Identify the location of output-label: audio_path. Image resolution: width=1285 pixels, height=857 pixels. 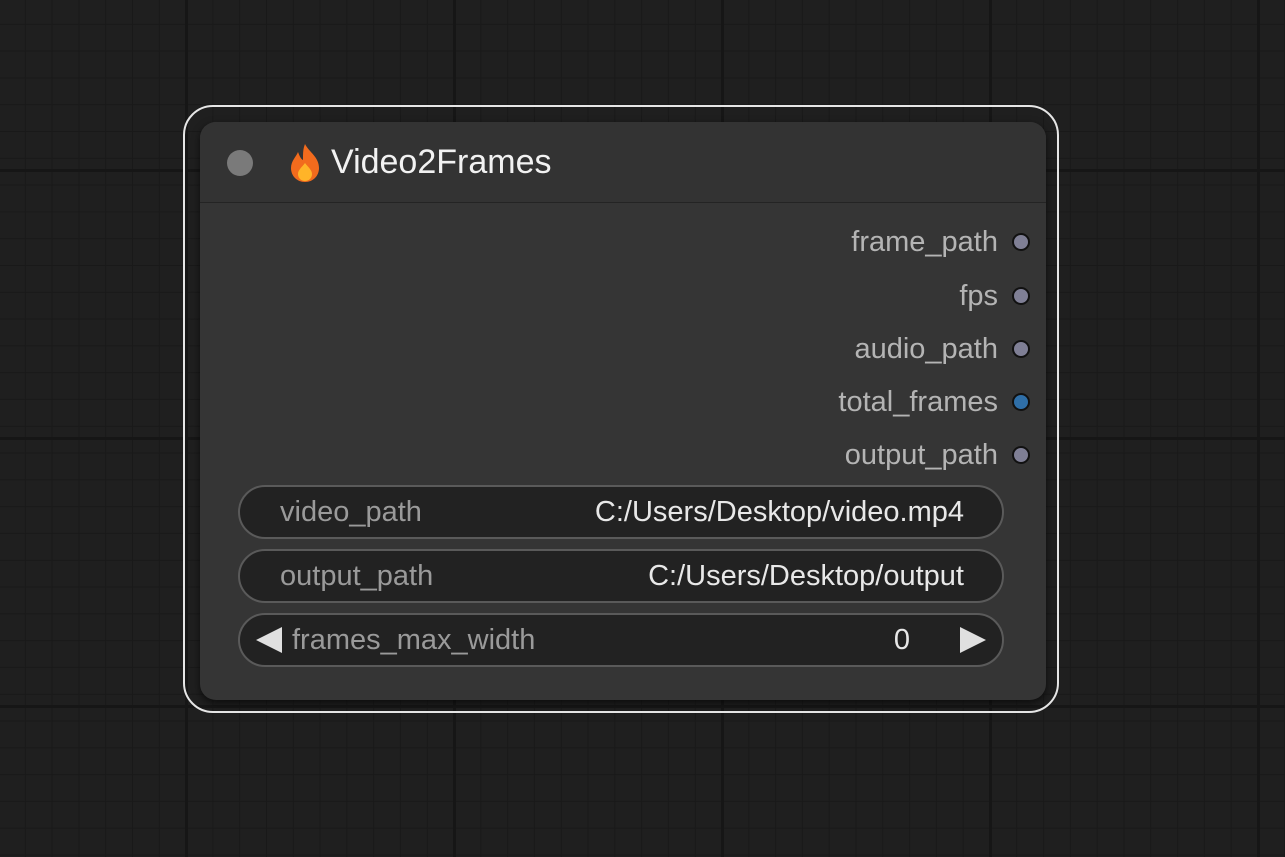
(926, 348).